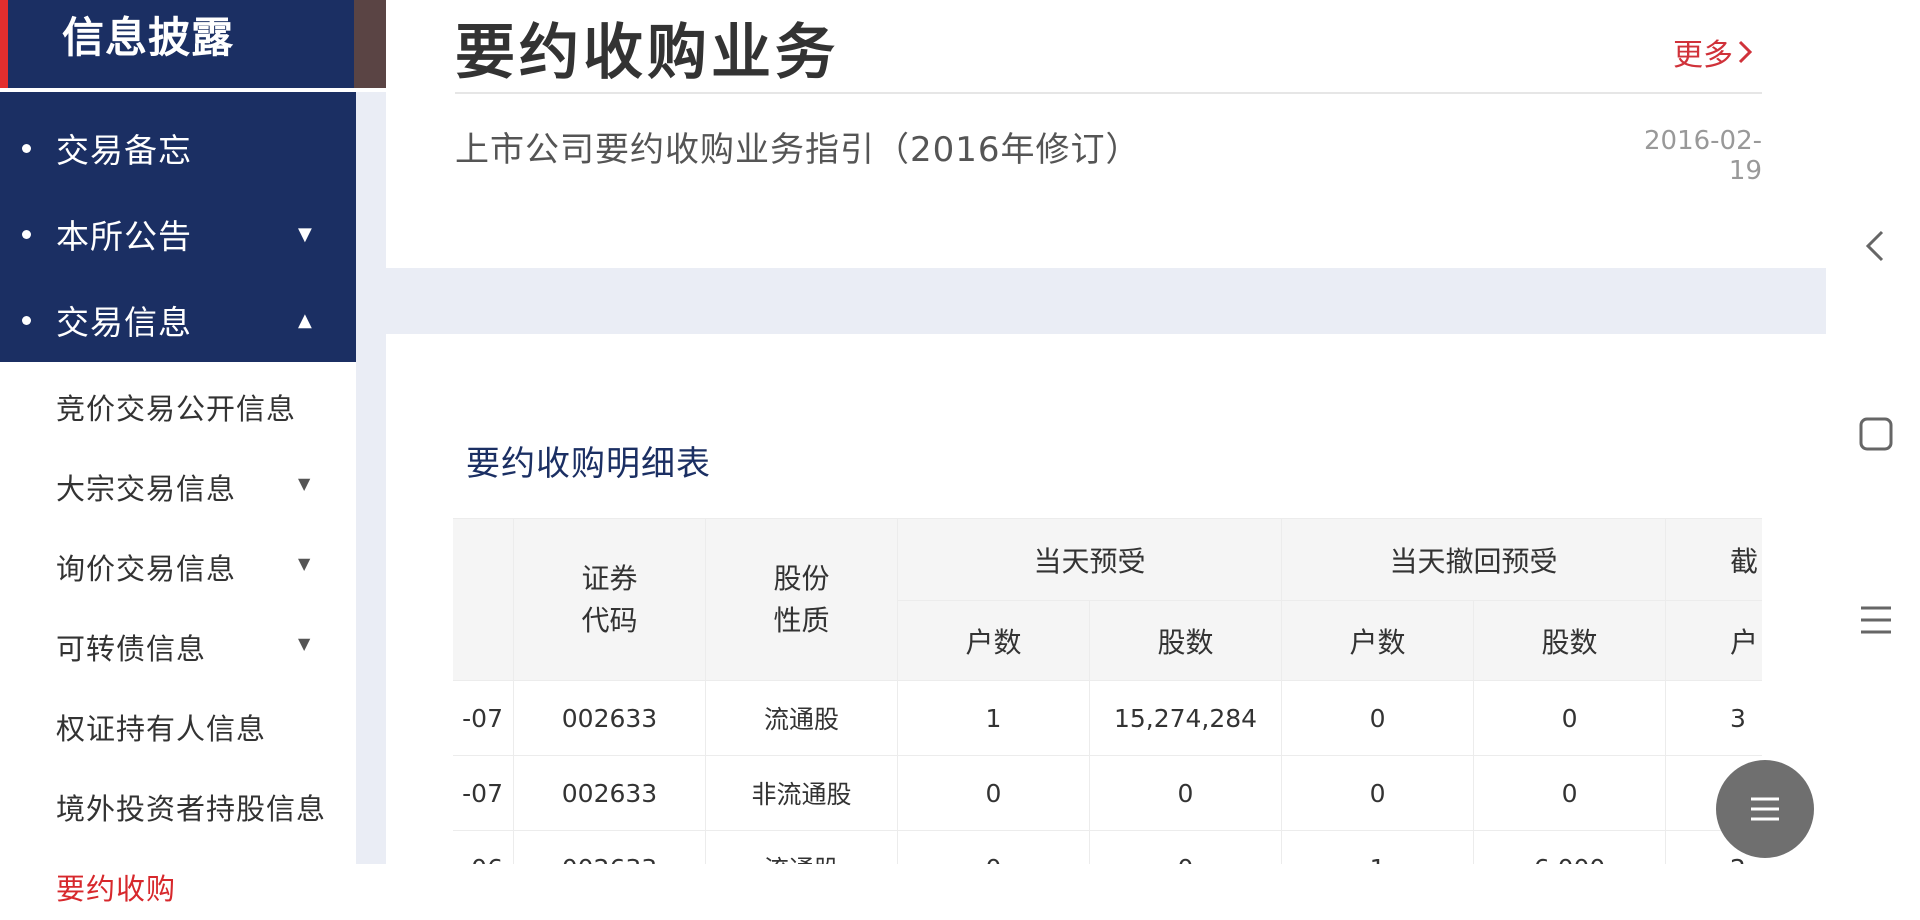 Image resolution: width=1920 pixels, height=920 pixels. What do you see at coordinates (1713, 559) in the screenshot?
I see `column-group-cutoff: 截` at bounding box center [1713, 559].